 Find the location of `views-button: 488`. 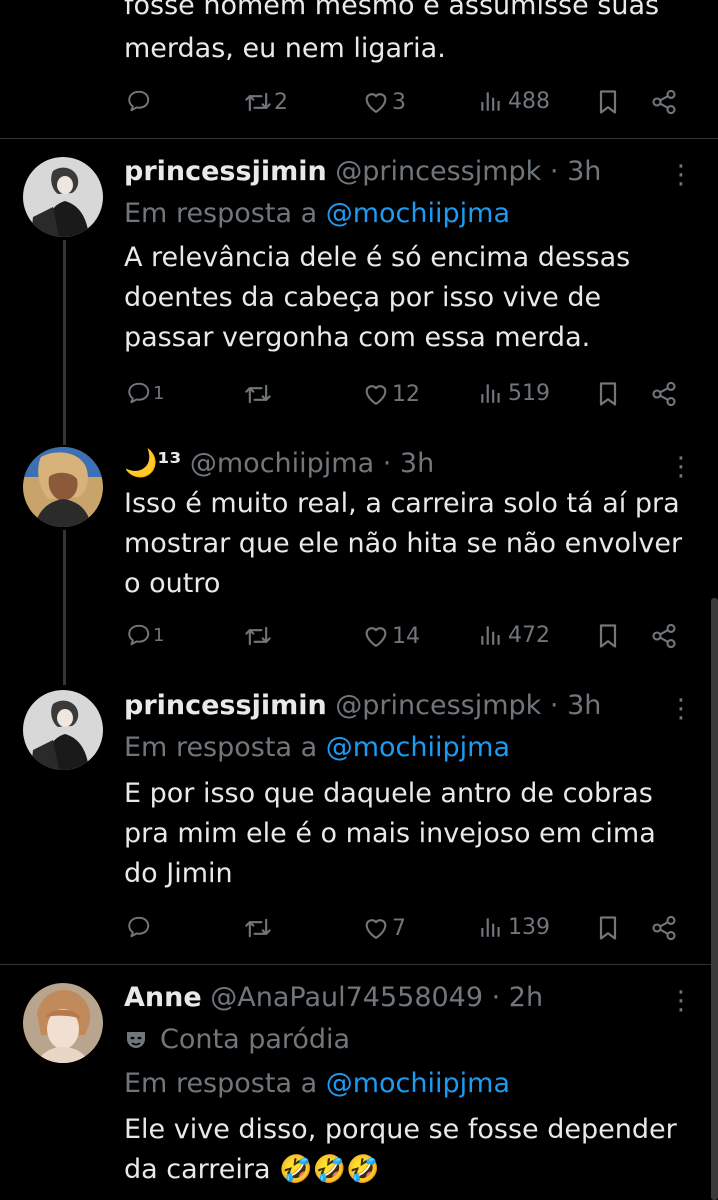

views-button: 488 is located at coordinates (514, 101).